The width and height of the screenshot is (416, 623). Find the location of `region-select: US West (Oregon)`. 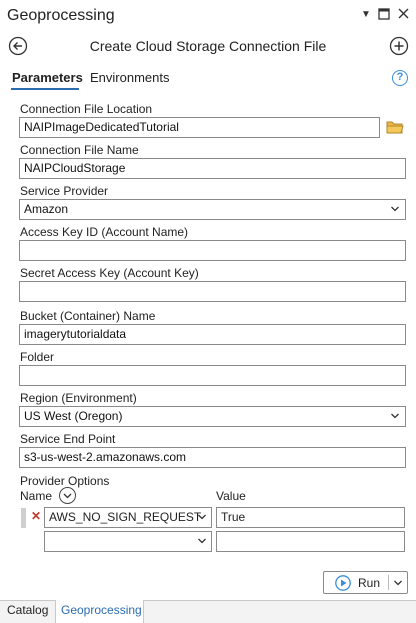

region-select: US West (Oregon) is located at coordinates (212, 416).